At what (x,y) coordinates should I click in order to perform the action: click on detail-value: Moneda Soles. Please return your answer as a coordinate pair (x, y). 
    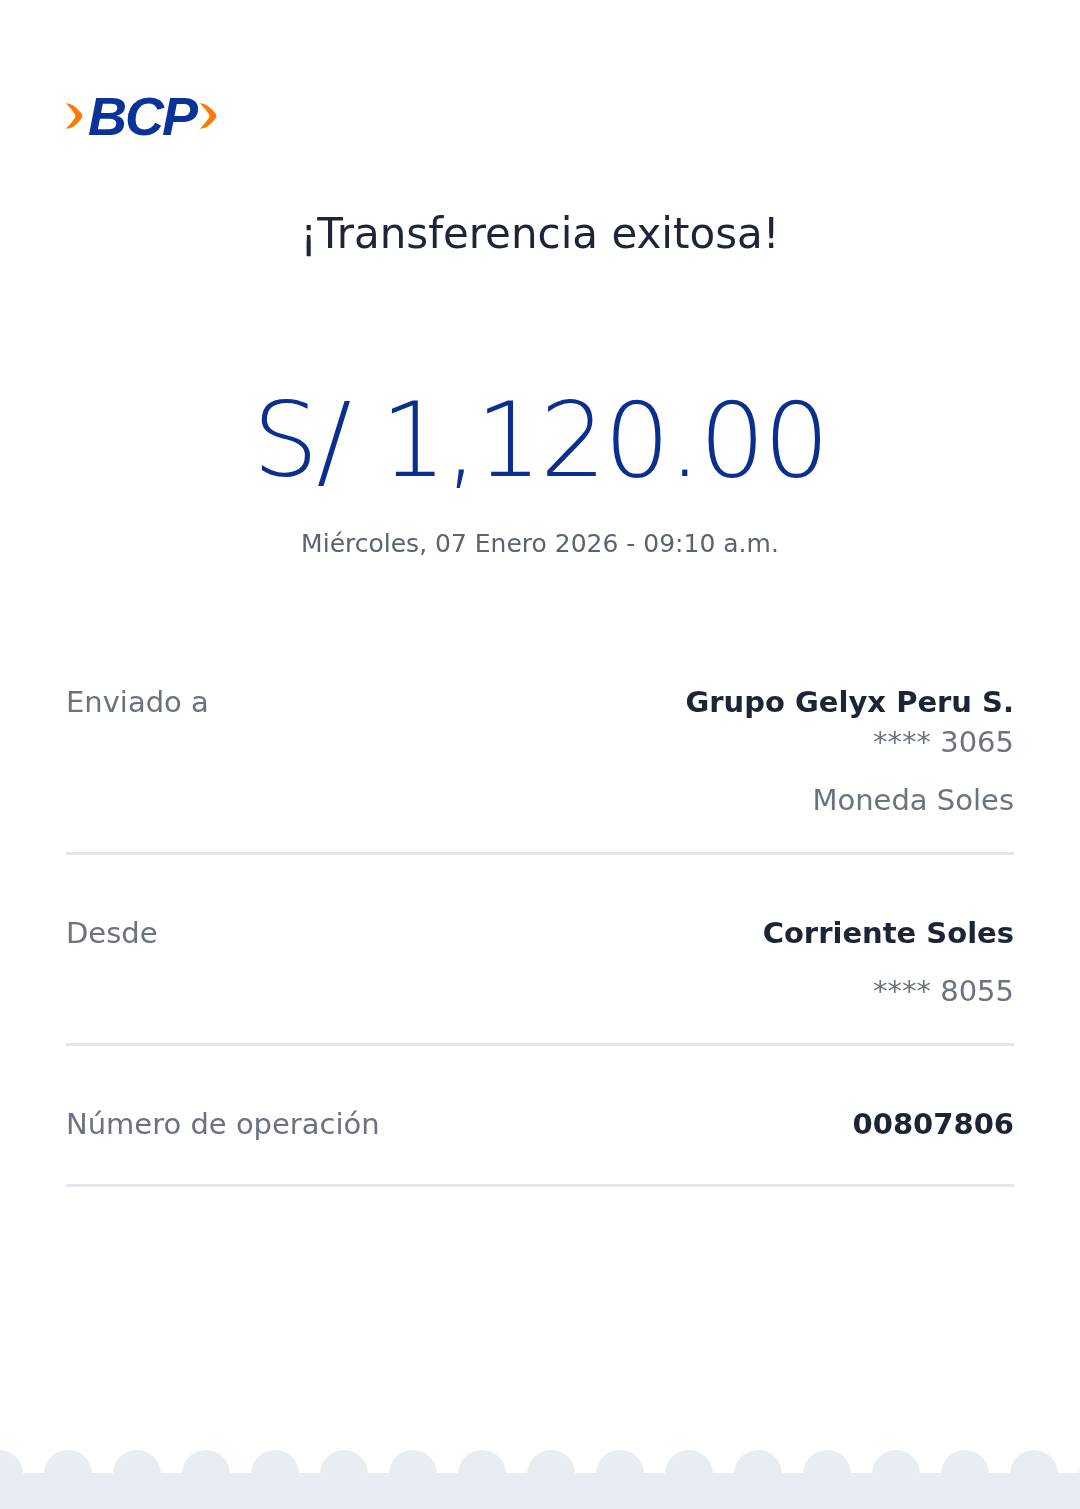
    Looking at the image, I should click on (913, 800).